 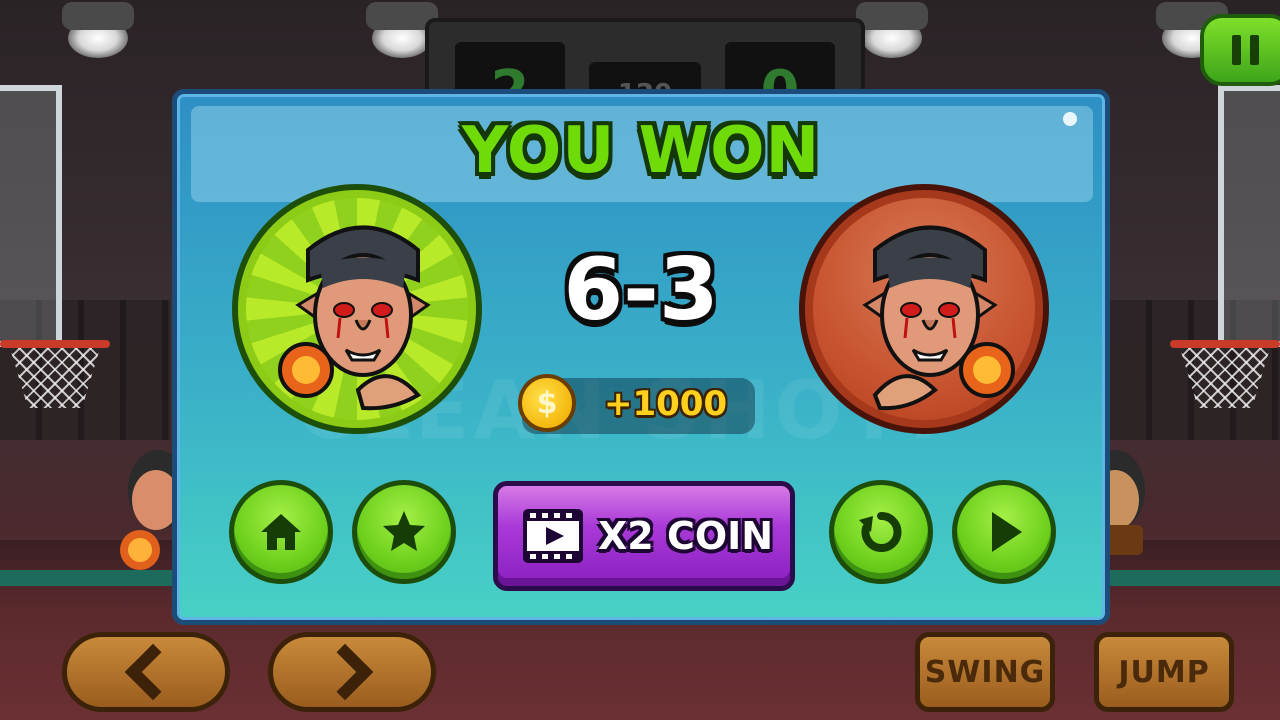 I want to click on next-button, so click(x=1004, y=532).